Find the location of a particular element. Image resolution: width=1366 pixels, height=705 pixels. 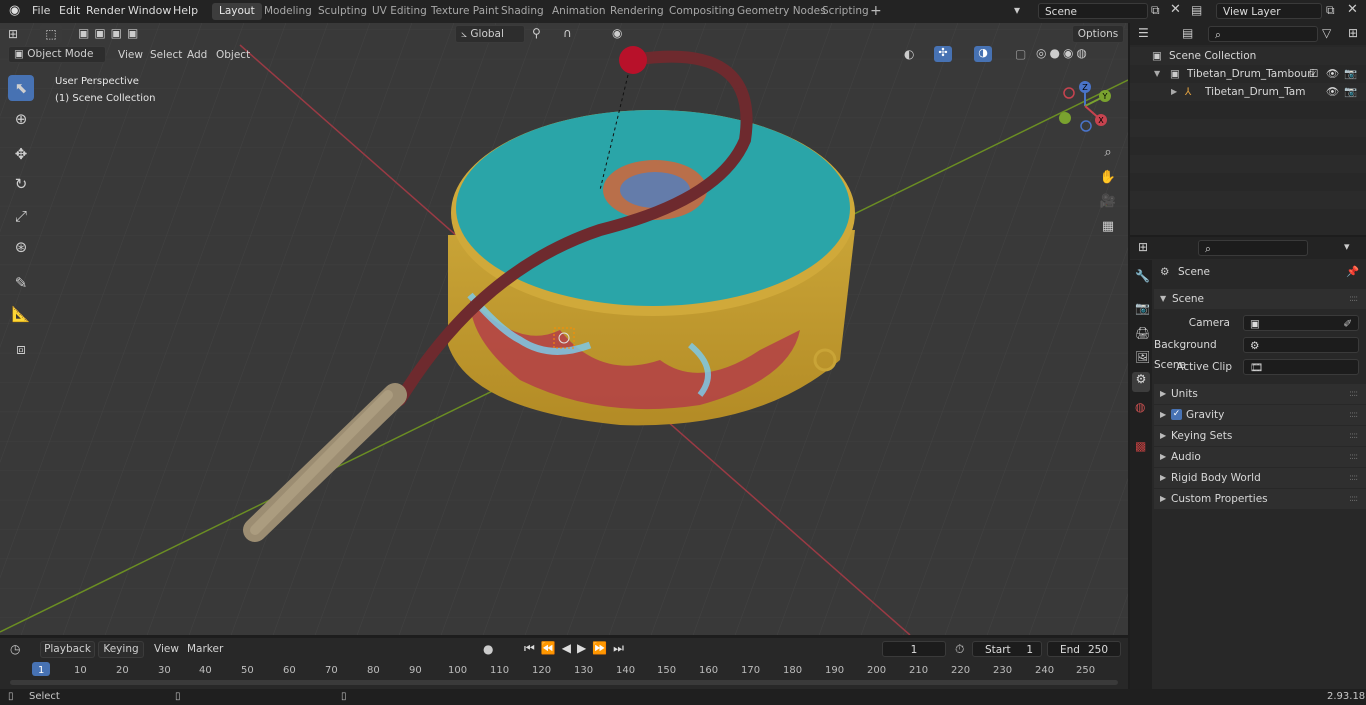

cursor-tool-icon: ⊕ is located at coordinates (21, 119).